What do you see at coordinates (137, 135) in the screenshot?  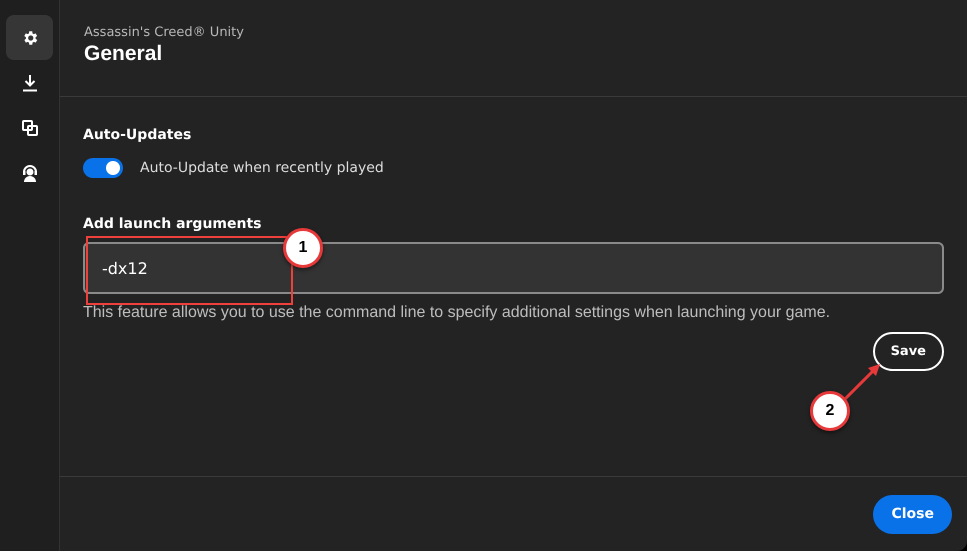 I see `section-heading: Auto-Updates` at bounding box center [137, 135].